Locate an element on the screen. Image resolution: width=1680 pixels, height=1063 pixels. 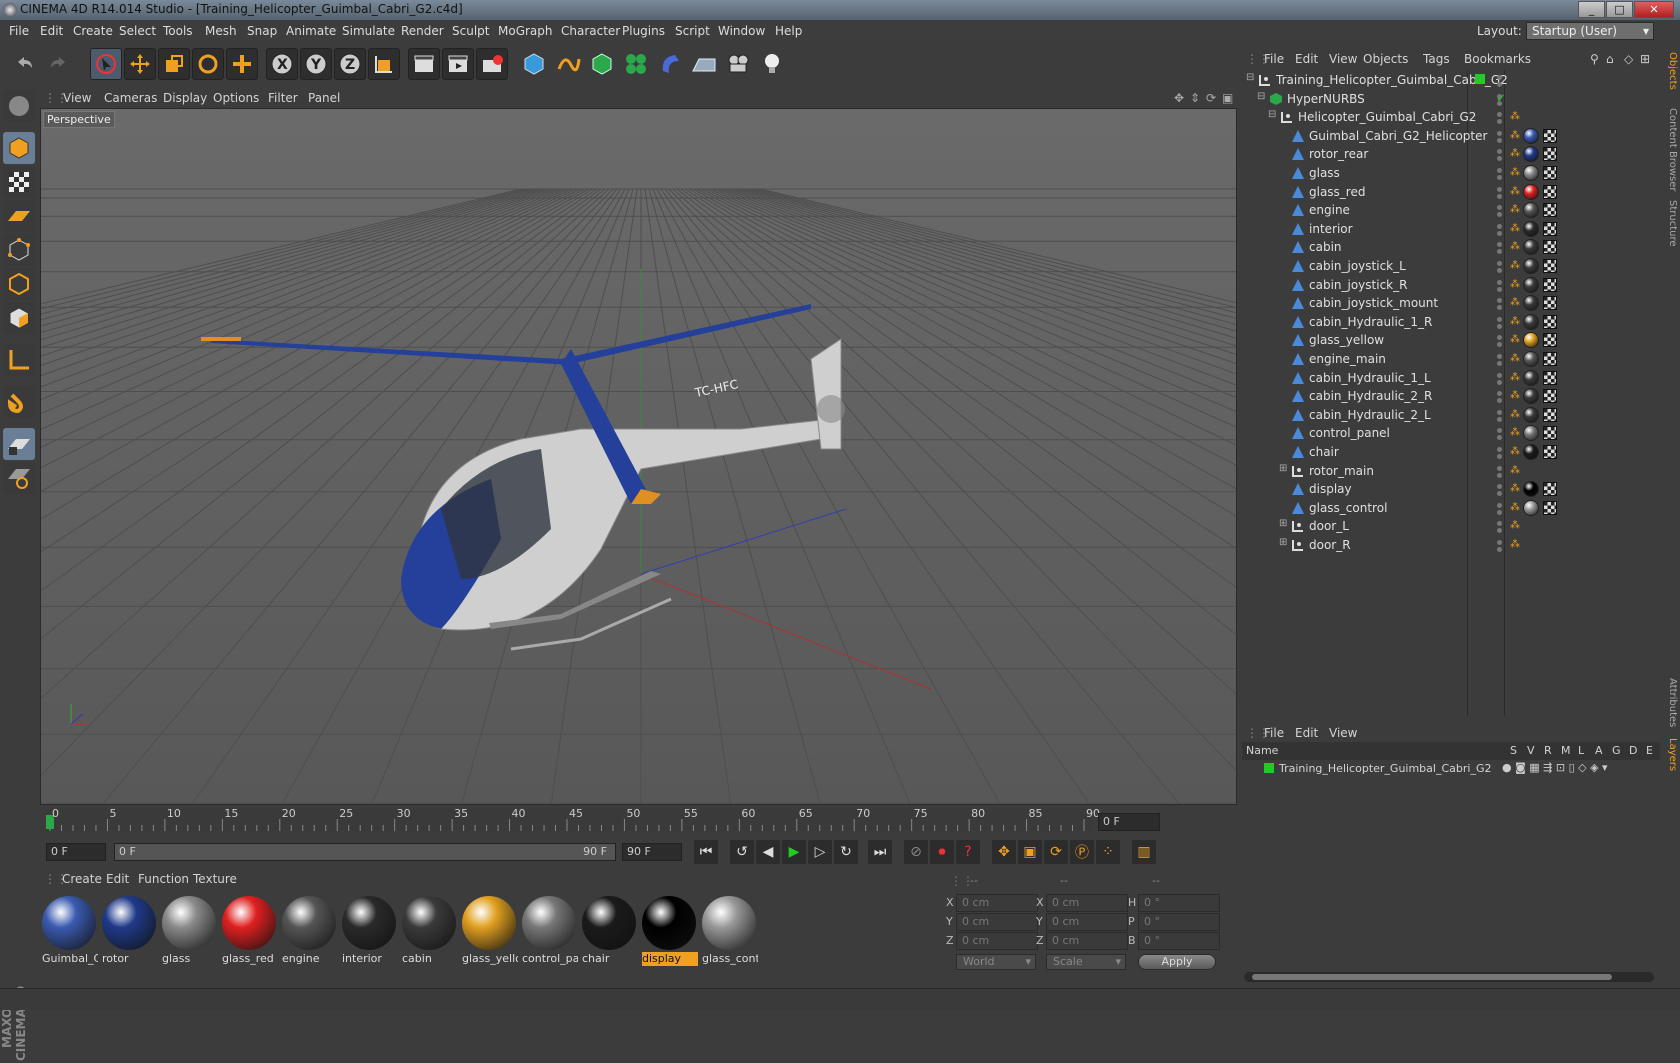
add-tool-button is located at coordinates (242, 64).